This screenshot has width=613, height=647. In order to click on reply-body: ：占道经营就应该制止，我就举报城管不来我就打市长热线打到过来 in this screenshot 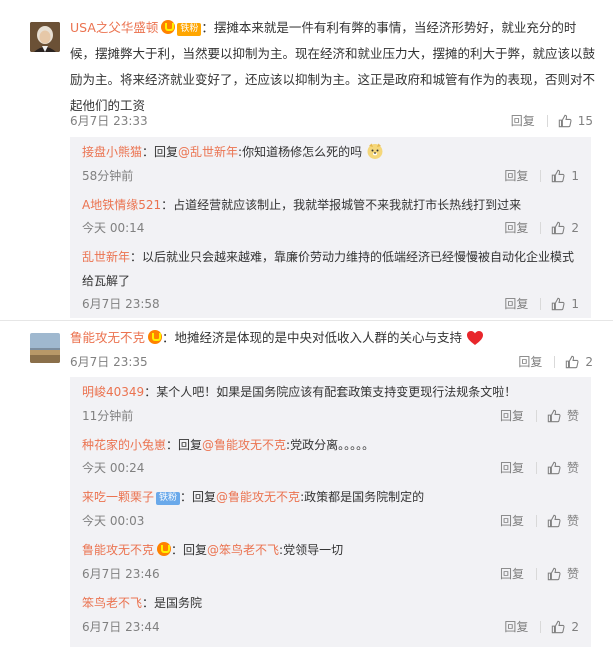, I will do `click(341, 205)`.